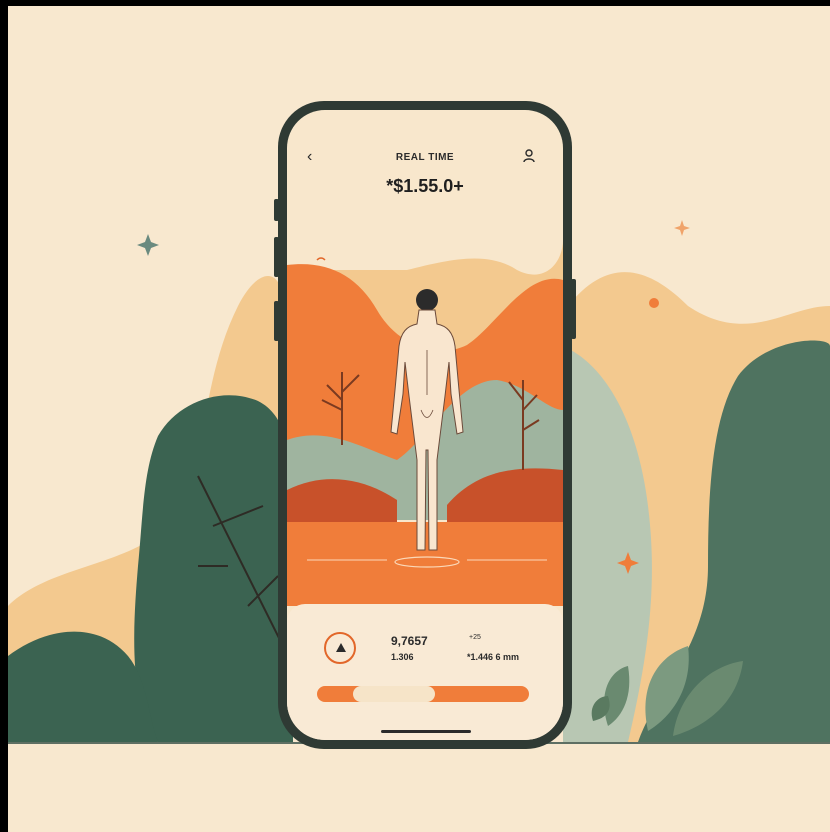 This screenshot has width=830, height=832. What do you see at coordinates (321, 259) in the screenshot?
I see `bird-icon` at bounding box center [321, 259].